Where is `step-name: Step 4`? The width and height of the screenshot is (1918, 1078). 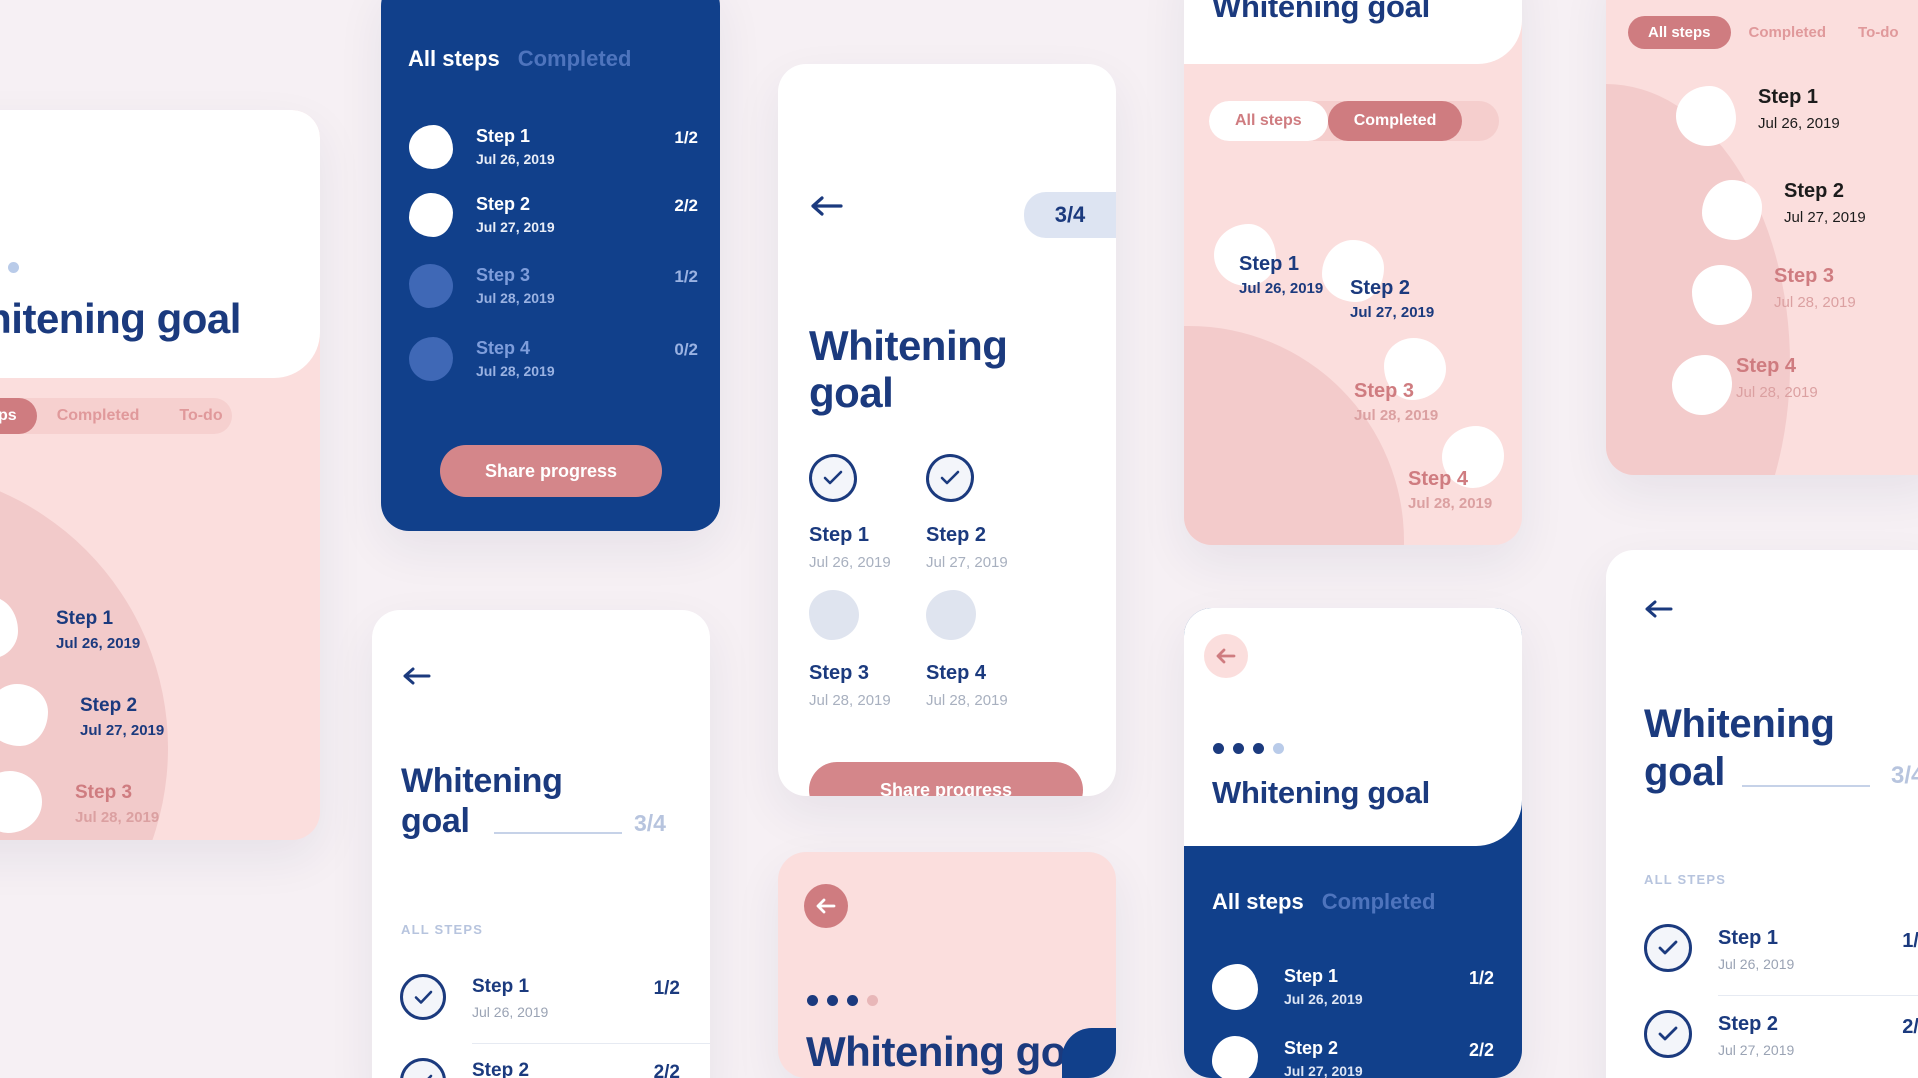 step-name: Step 4 is located at coordinates (1438, 479).